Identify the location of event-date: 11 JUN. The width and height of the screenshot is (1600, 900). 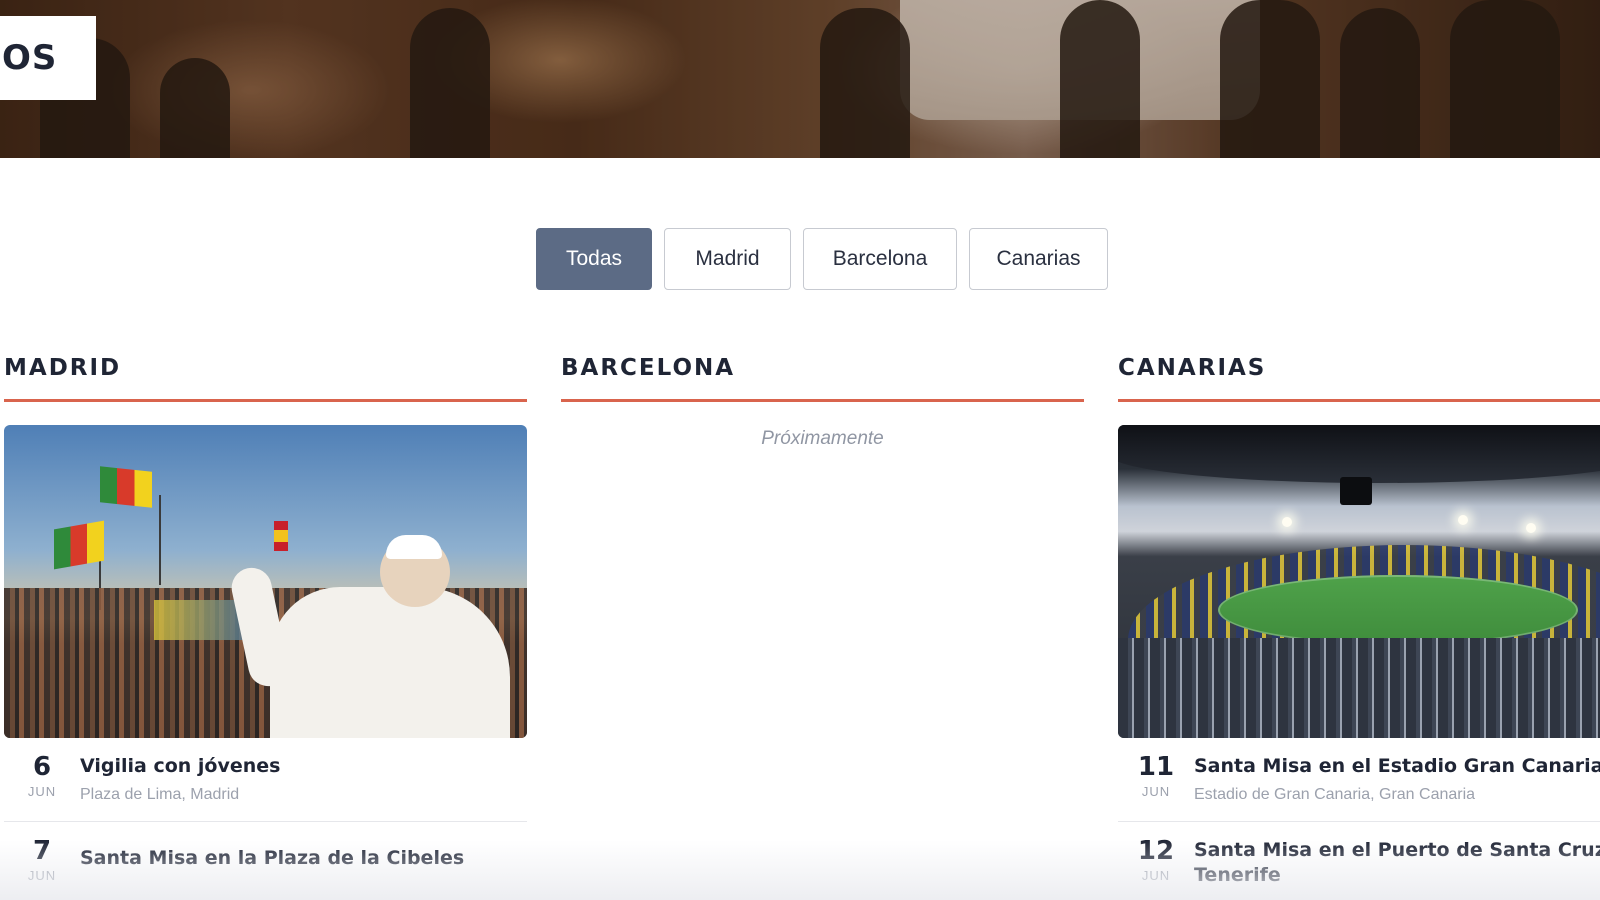
(1156, 786).